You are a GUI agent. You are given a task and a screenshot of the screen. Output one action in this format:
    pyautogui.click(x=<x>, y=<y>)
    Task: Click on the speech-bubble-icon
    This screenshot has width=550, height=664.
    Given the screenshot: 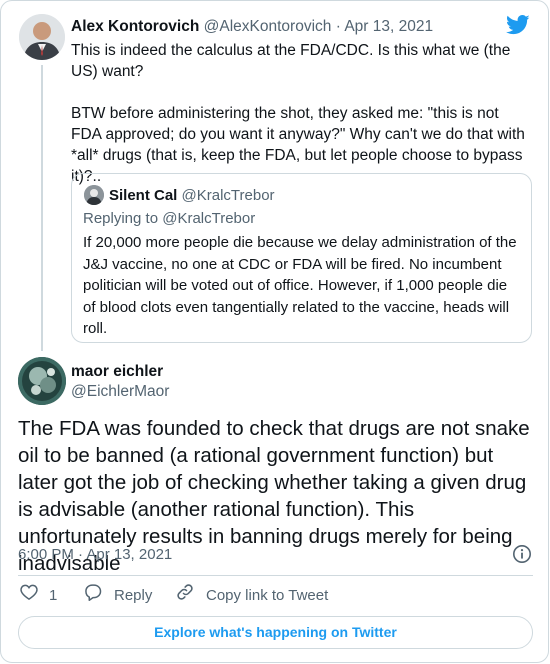 What is the action you would take?
    pyautogui.click(x=93, y=596)
    